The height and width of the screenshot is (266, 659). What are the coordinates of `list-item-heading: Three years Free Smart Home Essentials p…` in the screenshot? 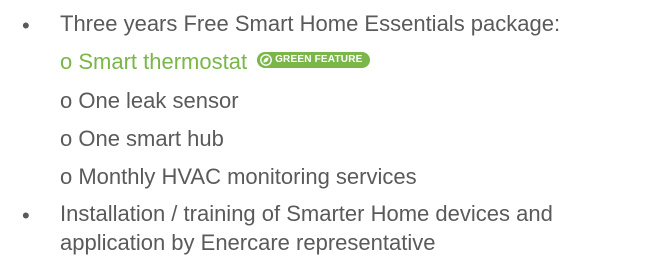 It's located at (310, 23).